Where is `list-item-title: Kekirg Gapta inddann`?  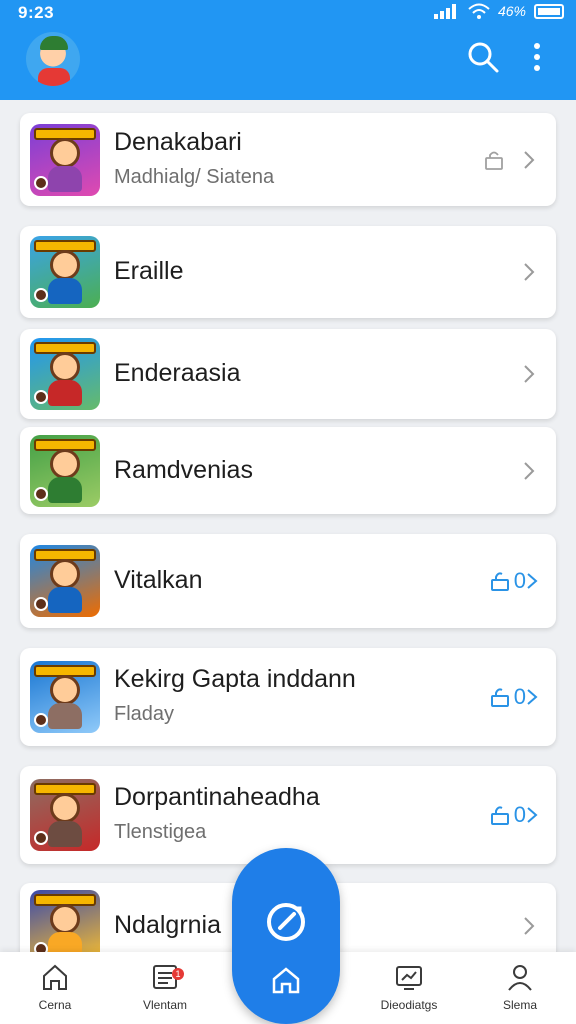 list-item-title: Kekirg Gapta inddann is located at coordinates (235, 679).